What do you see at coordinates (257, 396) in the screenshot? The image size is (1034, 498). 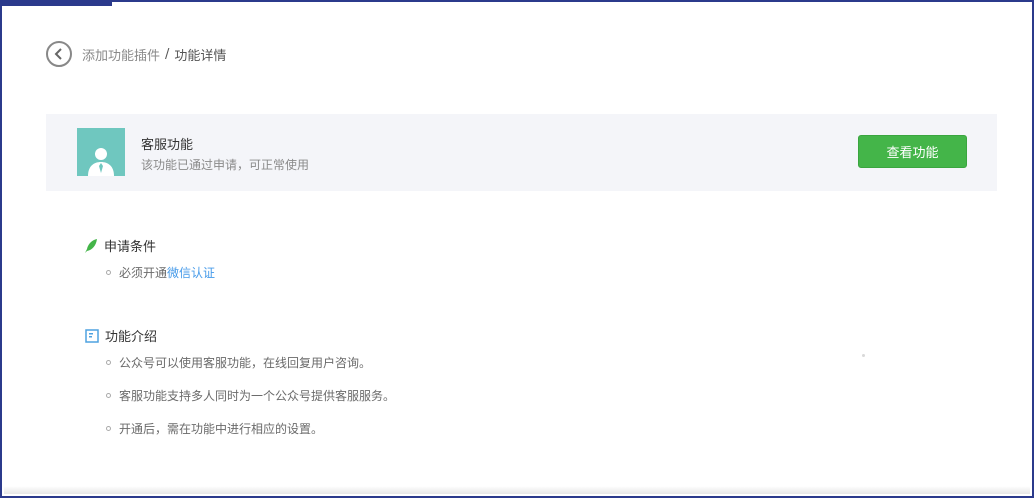 I see `intro-item-text: 客服功能支持多人同时为一个公众号提供客服服务。` at bounding box center [257, 396].